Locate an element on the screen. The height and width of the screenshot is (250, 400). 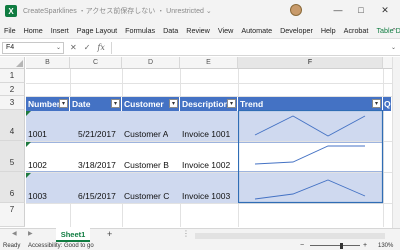
cancel-icon: ✕ is located at coordinates (73, 47).